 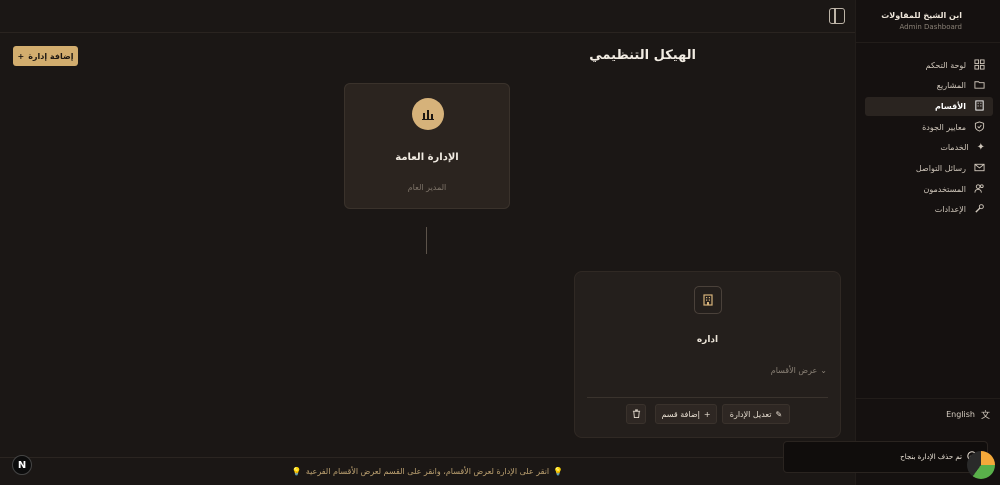 What do you see at coordinates (944, 127) in the screenshot?
I see `sidebar-item-label: معايير الجودة` at bounding box center [944, 127].